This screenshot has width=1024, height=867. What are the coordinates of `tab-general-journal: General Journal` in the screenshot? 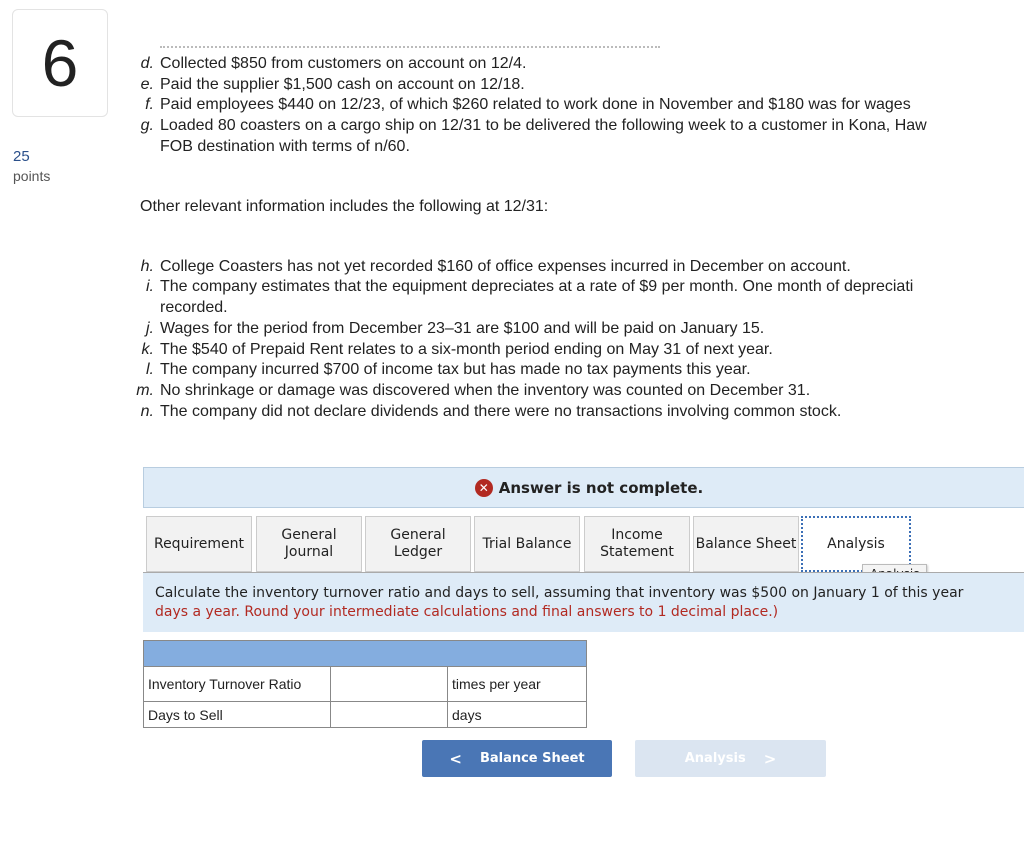 It's located at (309, 544).